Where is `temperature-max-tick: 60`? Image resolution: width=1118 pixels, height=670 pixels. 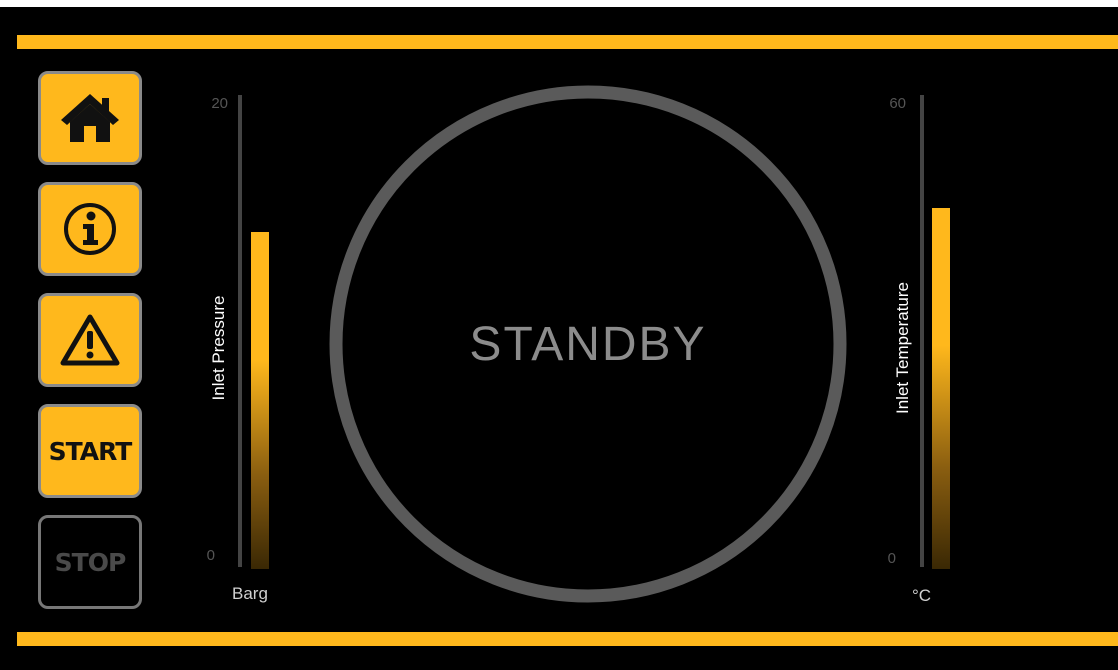 temperature-max-tick: 60 is located at coordinates (897, 103).